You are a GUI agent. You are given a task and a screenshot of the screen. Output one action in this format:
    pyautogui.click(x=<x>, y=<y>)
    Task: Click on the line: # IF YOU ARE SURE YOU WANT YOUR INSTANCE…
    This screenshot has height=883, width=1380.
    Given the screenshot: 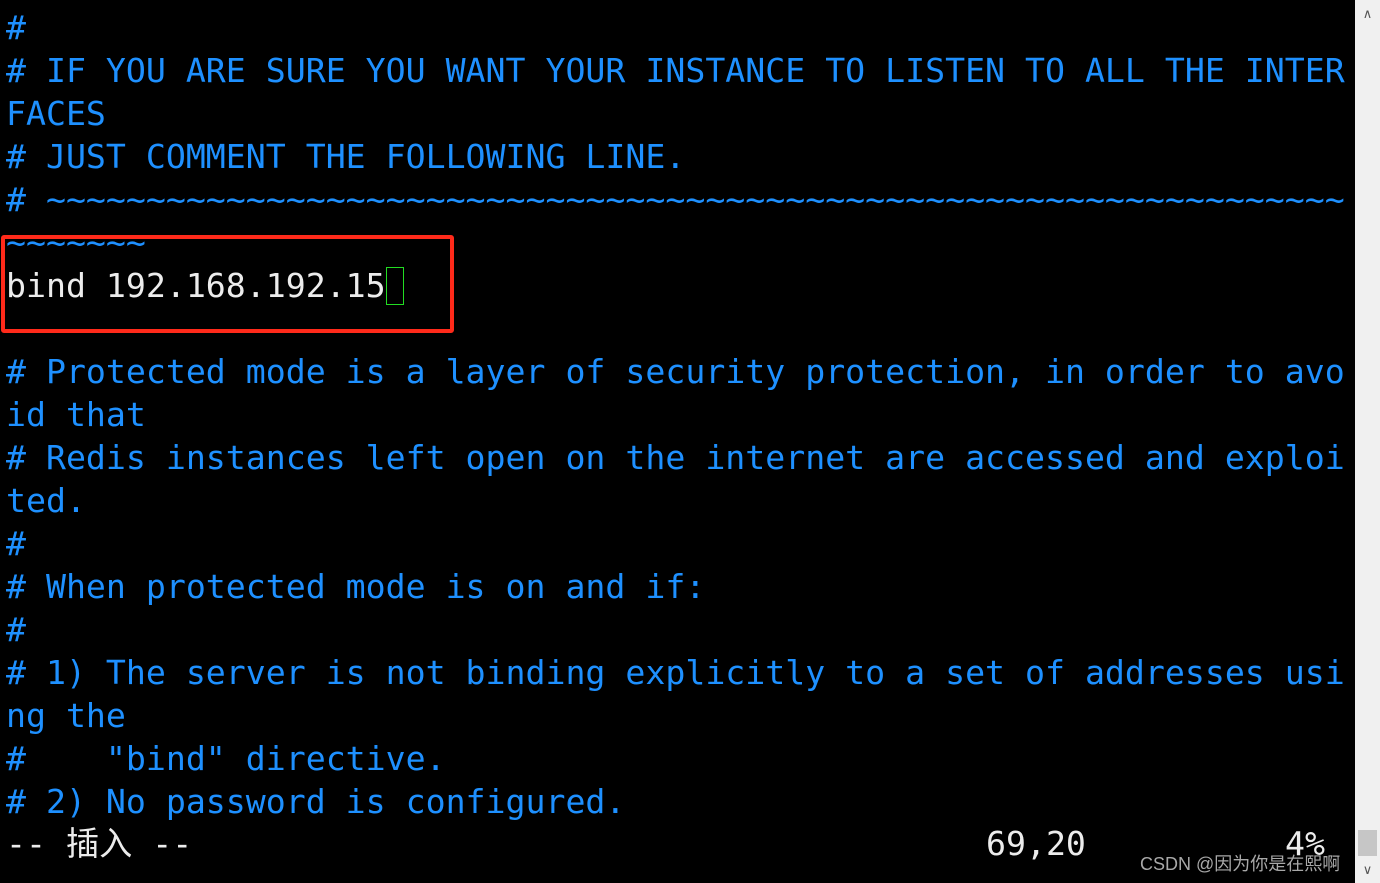 What is the action you would take?
    pyautogui.click(x=675, y=70)
    